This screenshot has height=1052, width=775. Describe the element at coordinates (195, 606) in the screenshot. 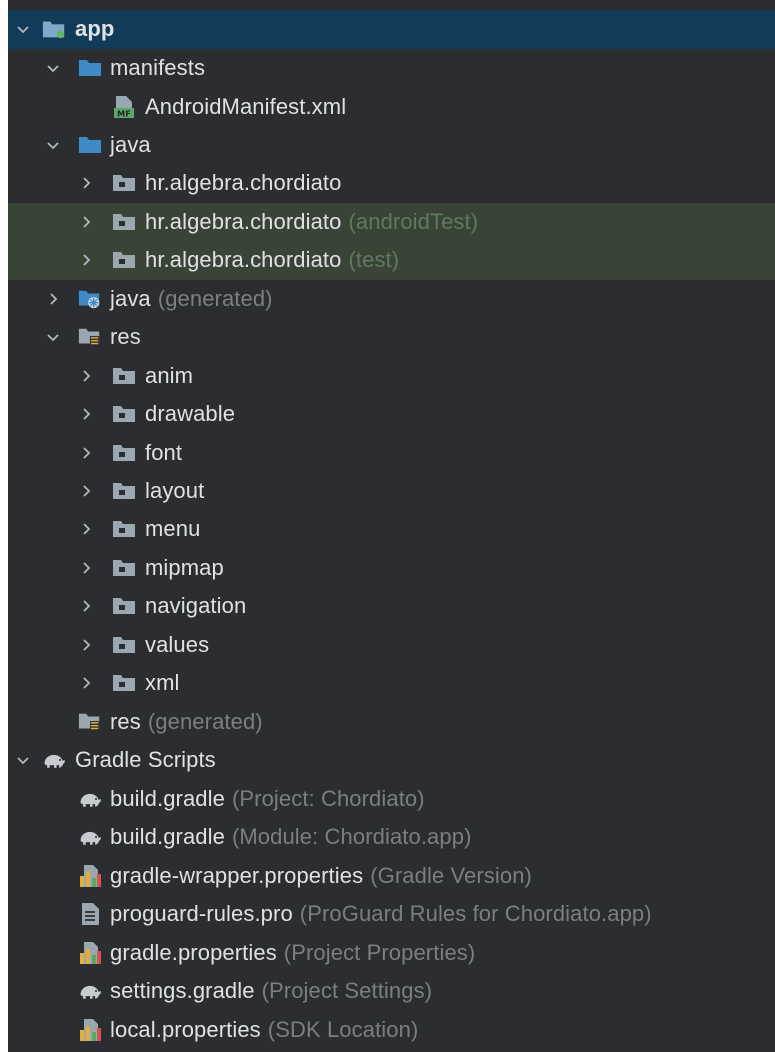

I see `tree-row-label: navigation` at that location.